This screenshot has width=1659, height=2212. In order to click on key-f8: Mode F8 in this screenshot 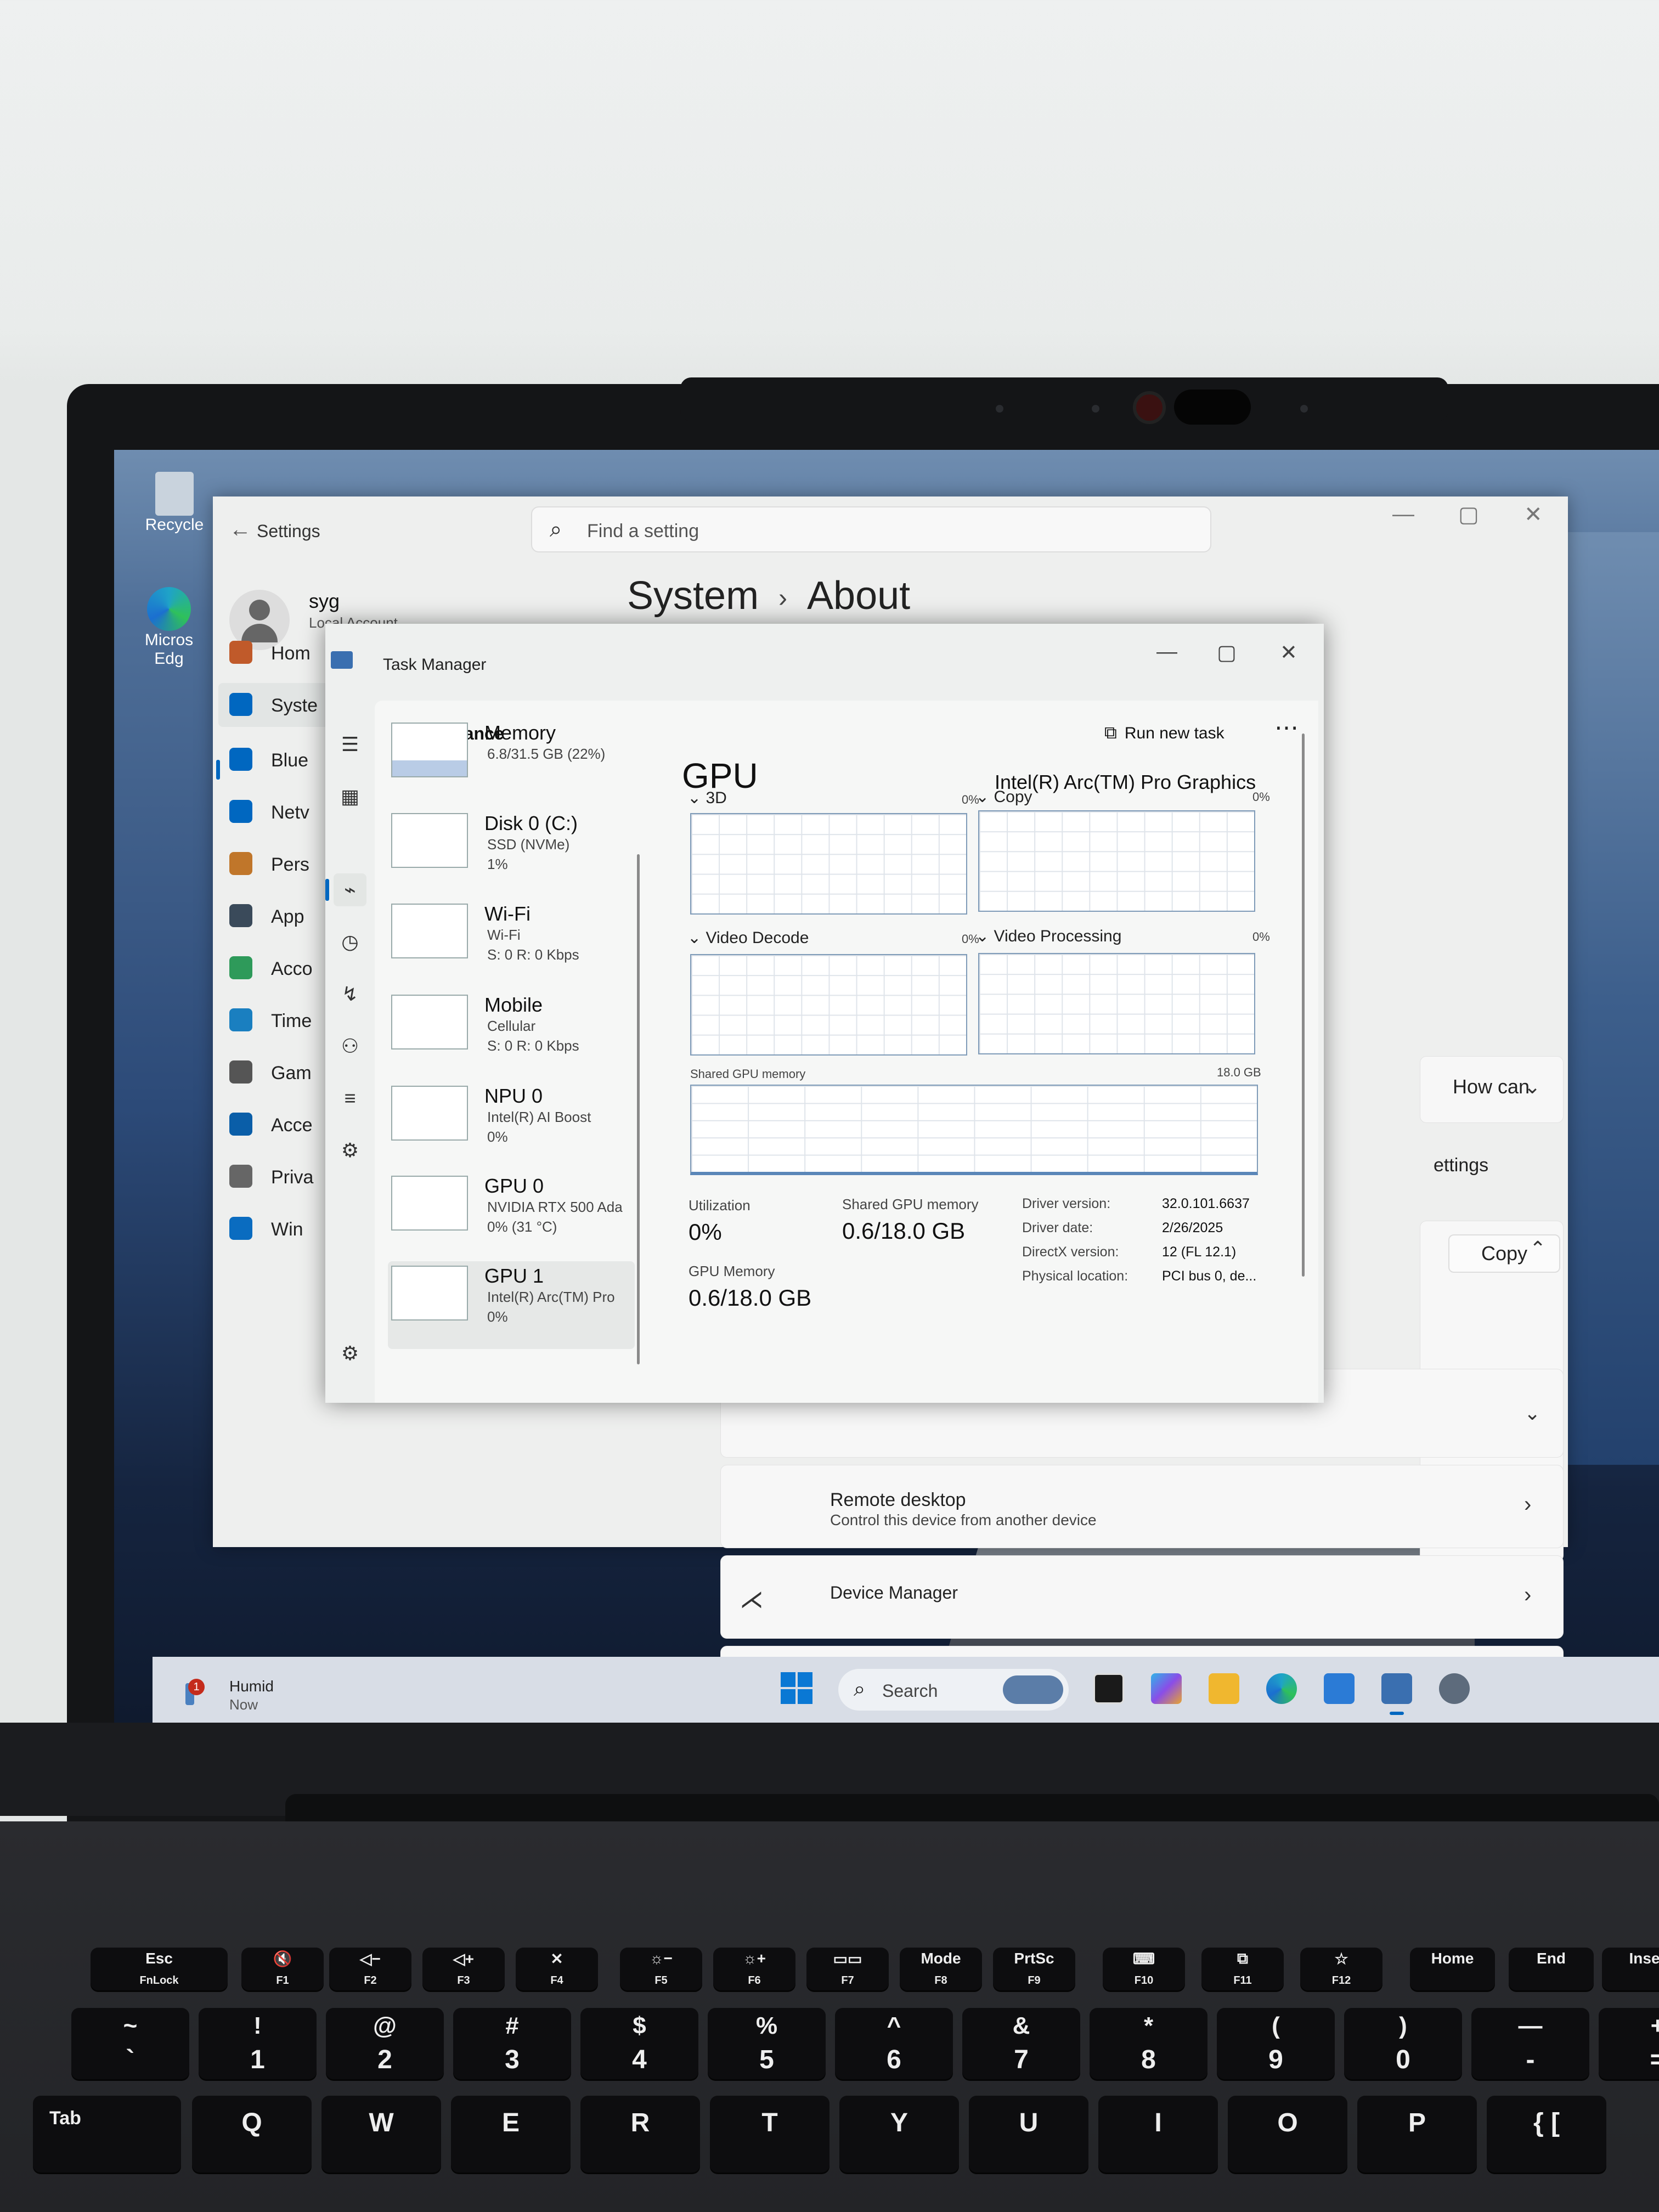, I will do `click(941, 1969)`.